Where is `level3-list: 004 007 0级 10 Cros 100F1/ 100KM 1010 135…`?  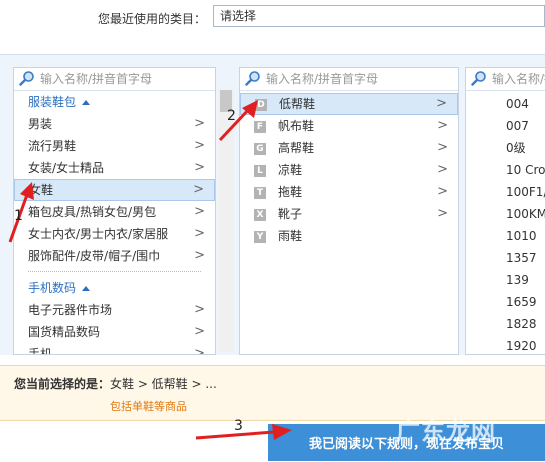
level3-list: 004 007 0级 10 Cros 100F1/ 100KM 1010 135… is located at coordinates (505, 222).